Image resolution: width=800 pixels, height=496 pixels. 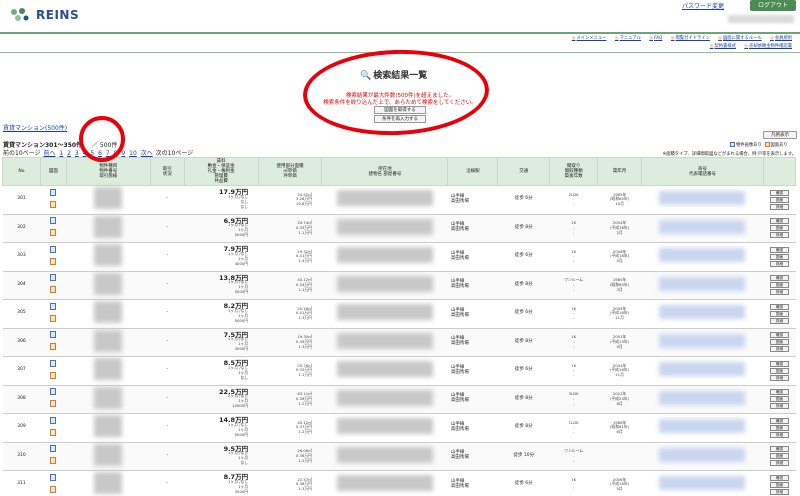 What do you see at coordinates (221, 228) in the screenshot?
I see `row-price-cell: 6.9万円 1ヶ月 /なし 1ヶ月 5000円` at bounding box center [221, 228].